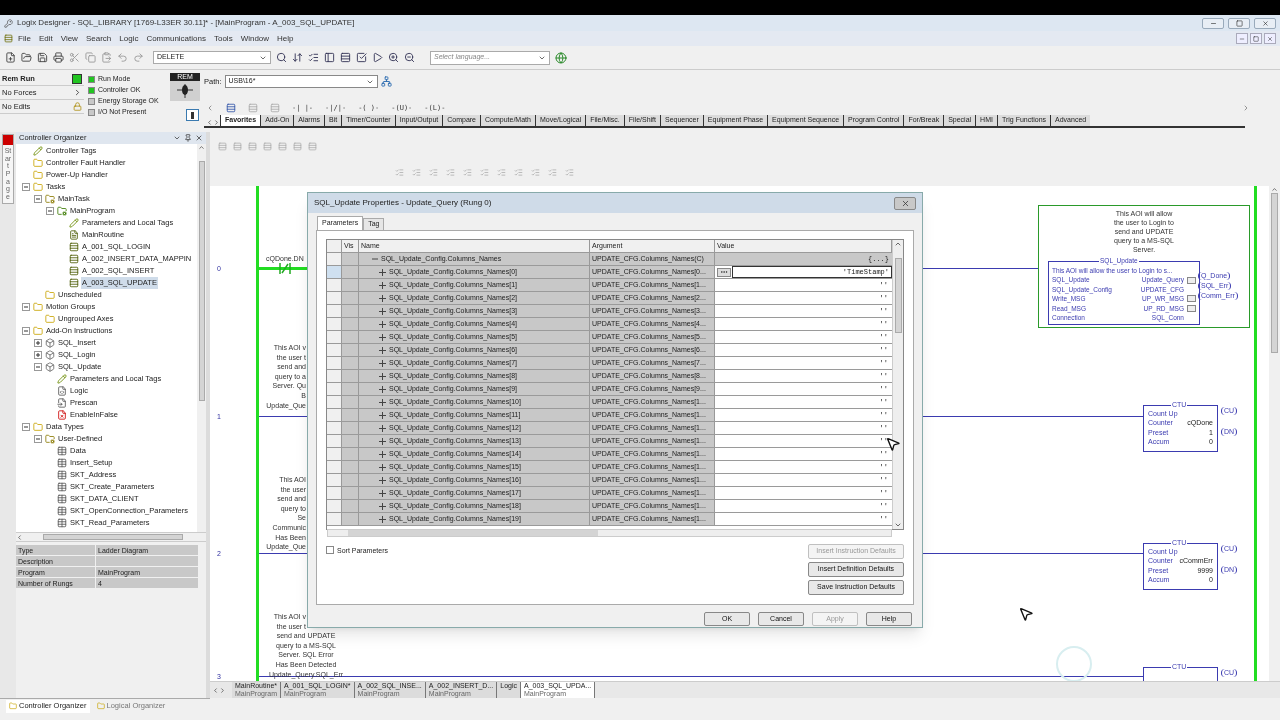  What do you see at coordinates (19, 537) in the screenshot?
I see `scroll-left-icon` at bounding box center [19, 537].